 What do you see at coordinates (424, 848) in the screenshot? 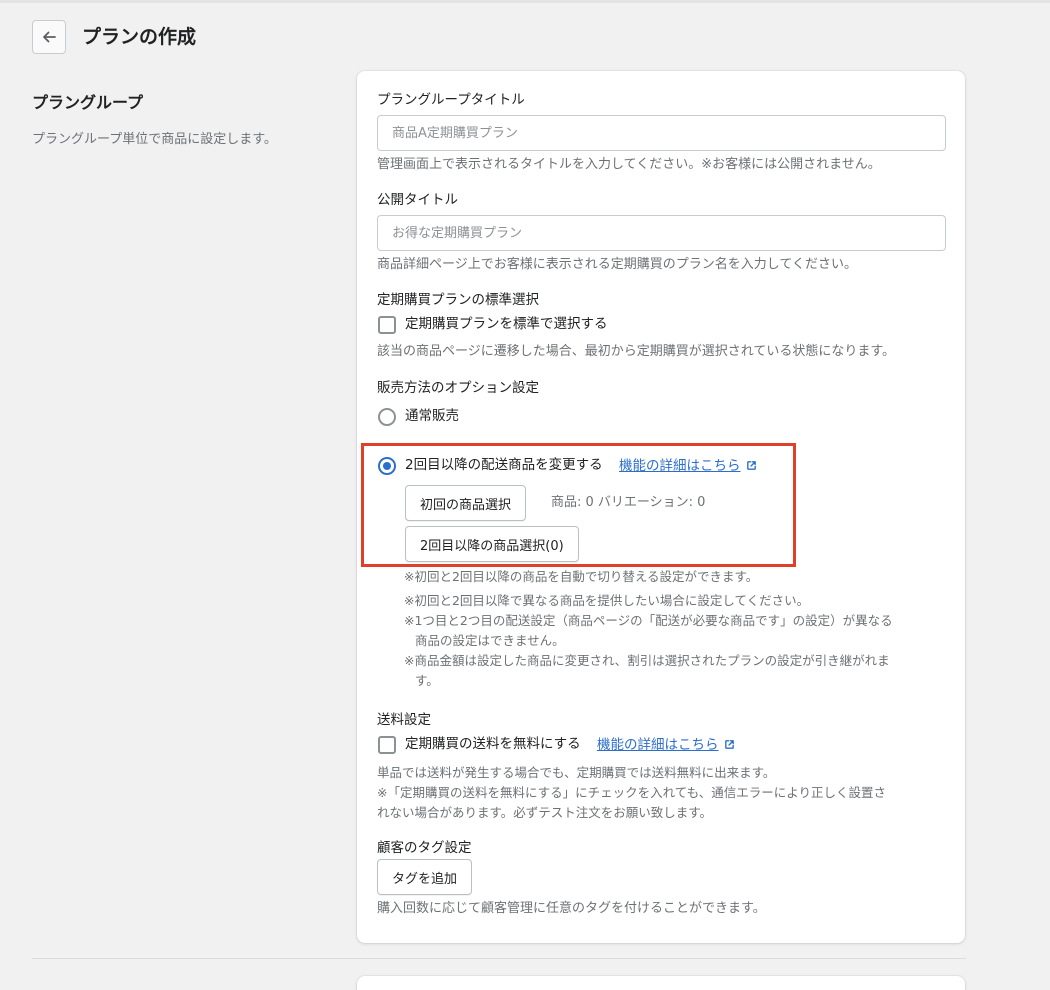
I see `customer-tag-label: 顧客のタグ設定` at bounding box center [424, 848].